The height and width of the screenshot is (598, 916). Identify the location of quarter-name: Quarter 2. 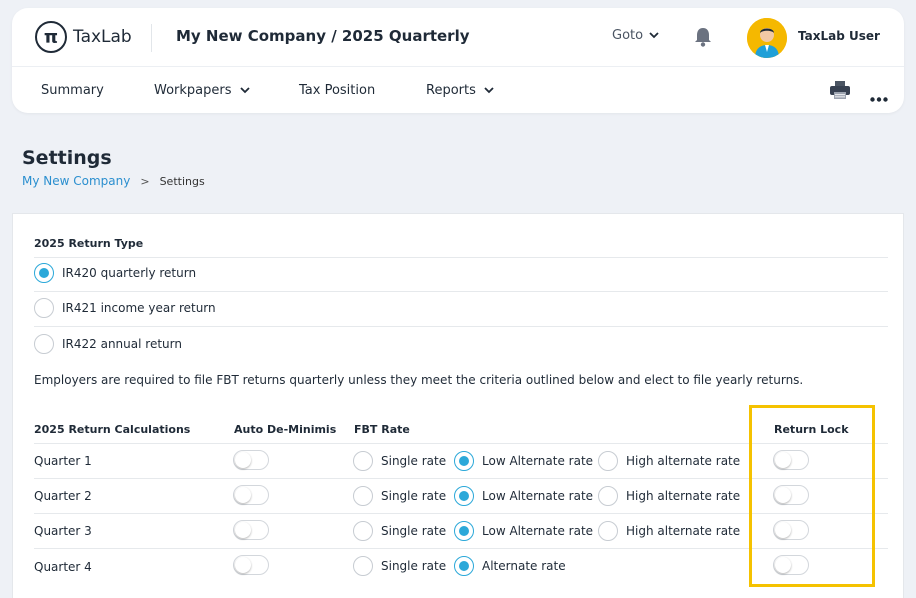
(63, 496).